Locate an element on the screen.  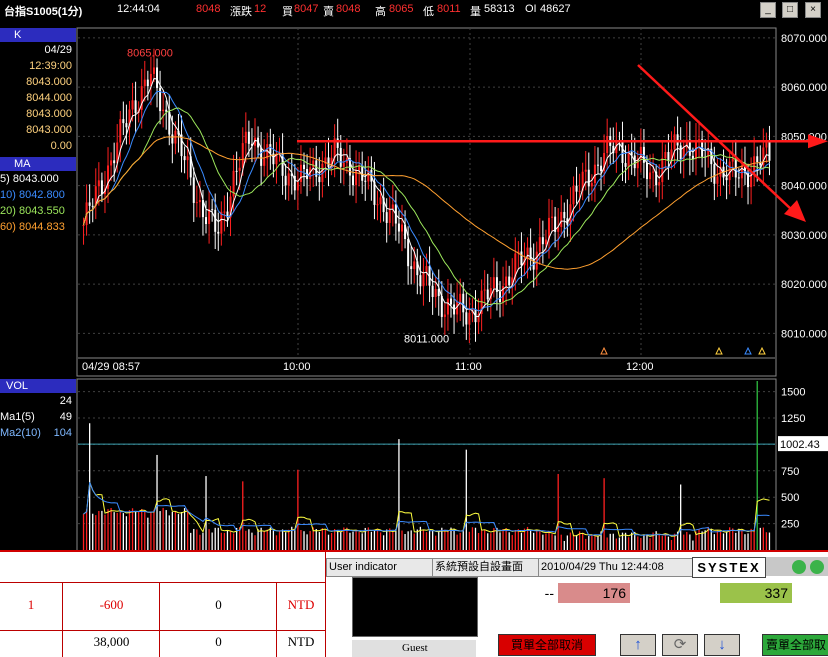
guest-label: Guest is located at coordinates (414, 648).